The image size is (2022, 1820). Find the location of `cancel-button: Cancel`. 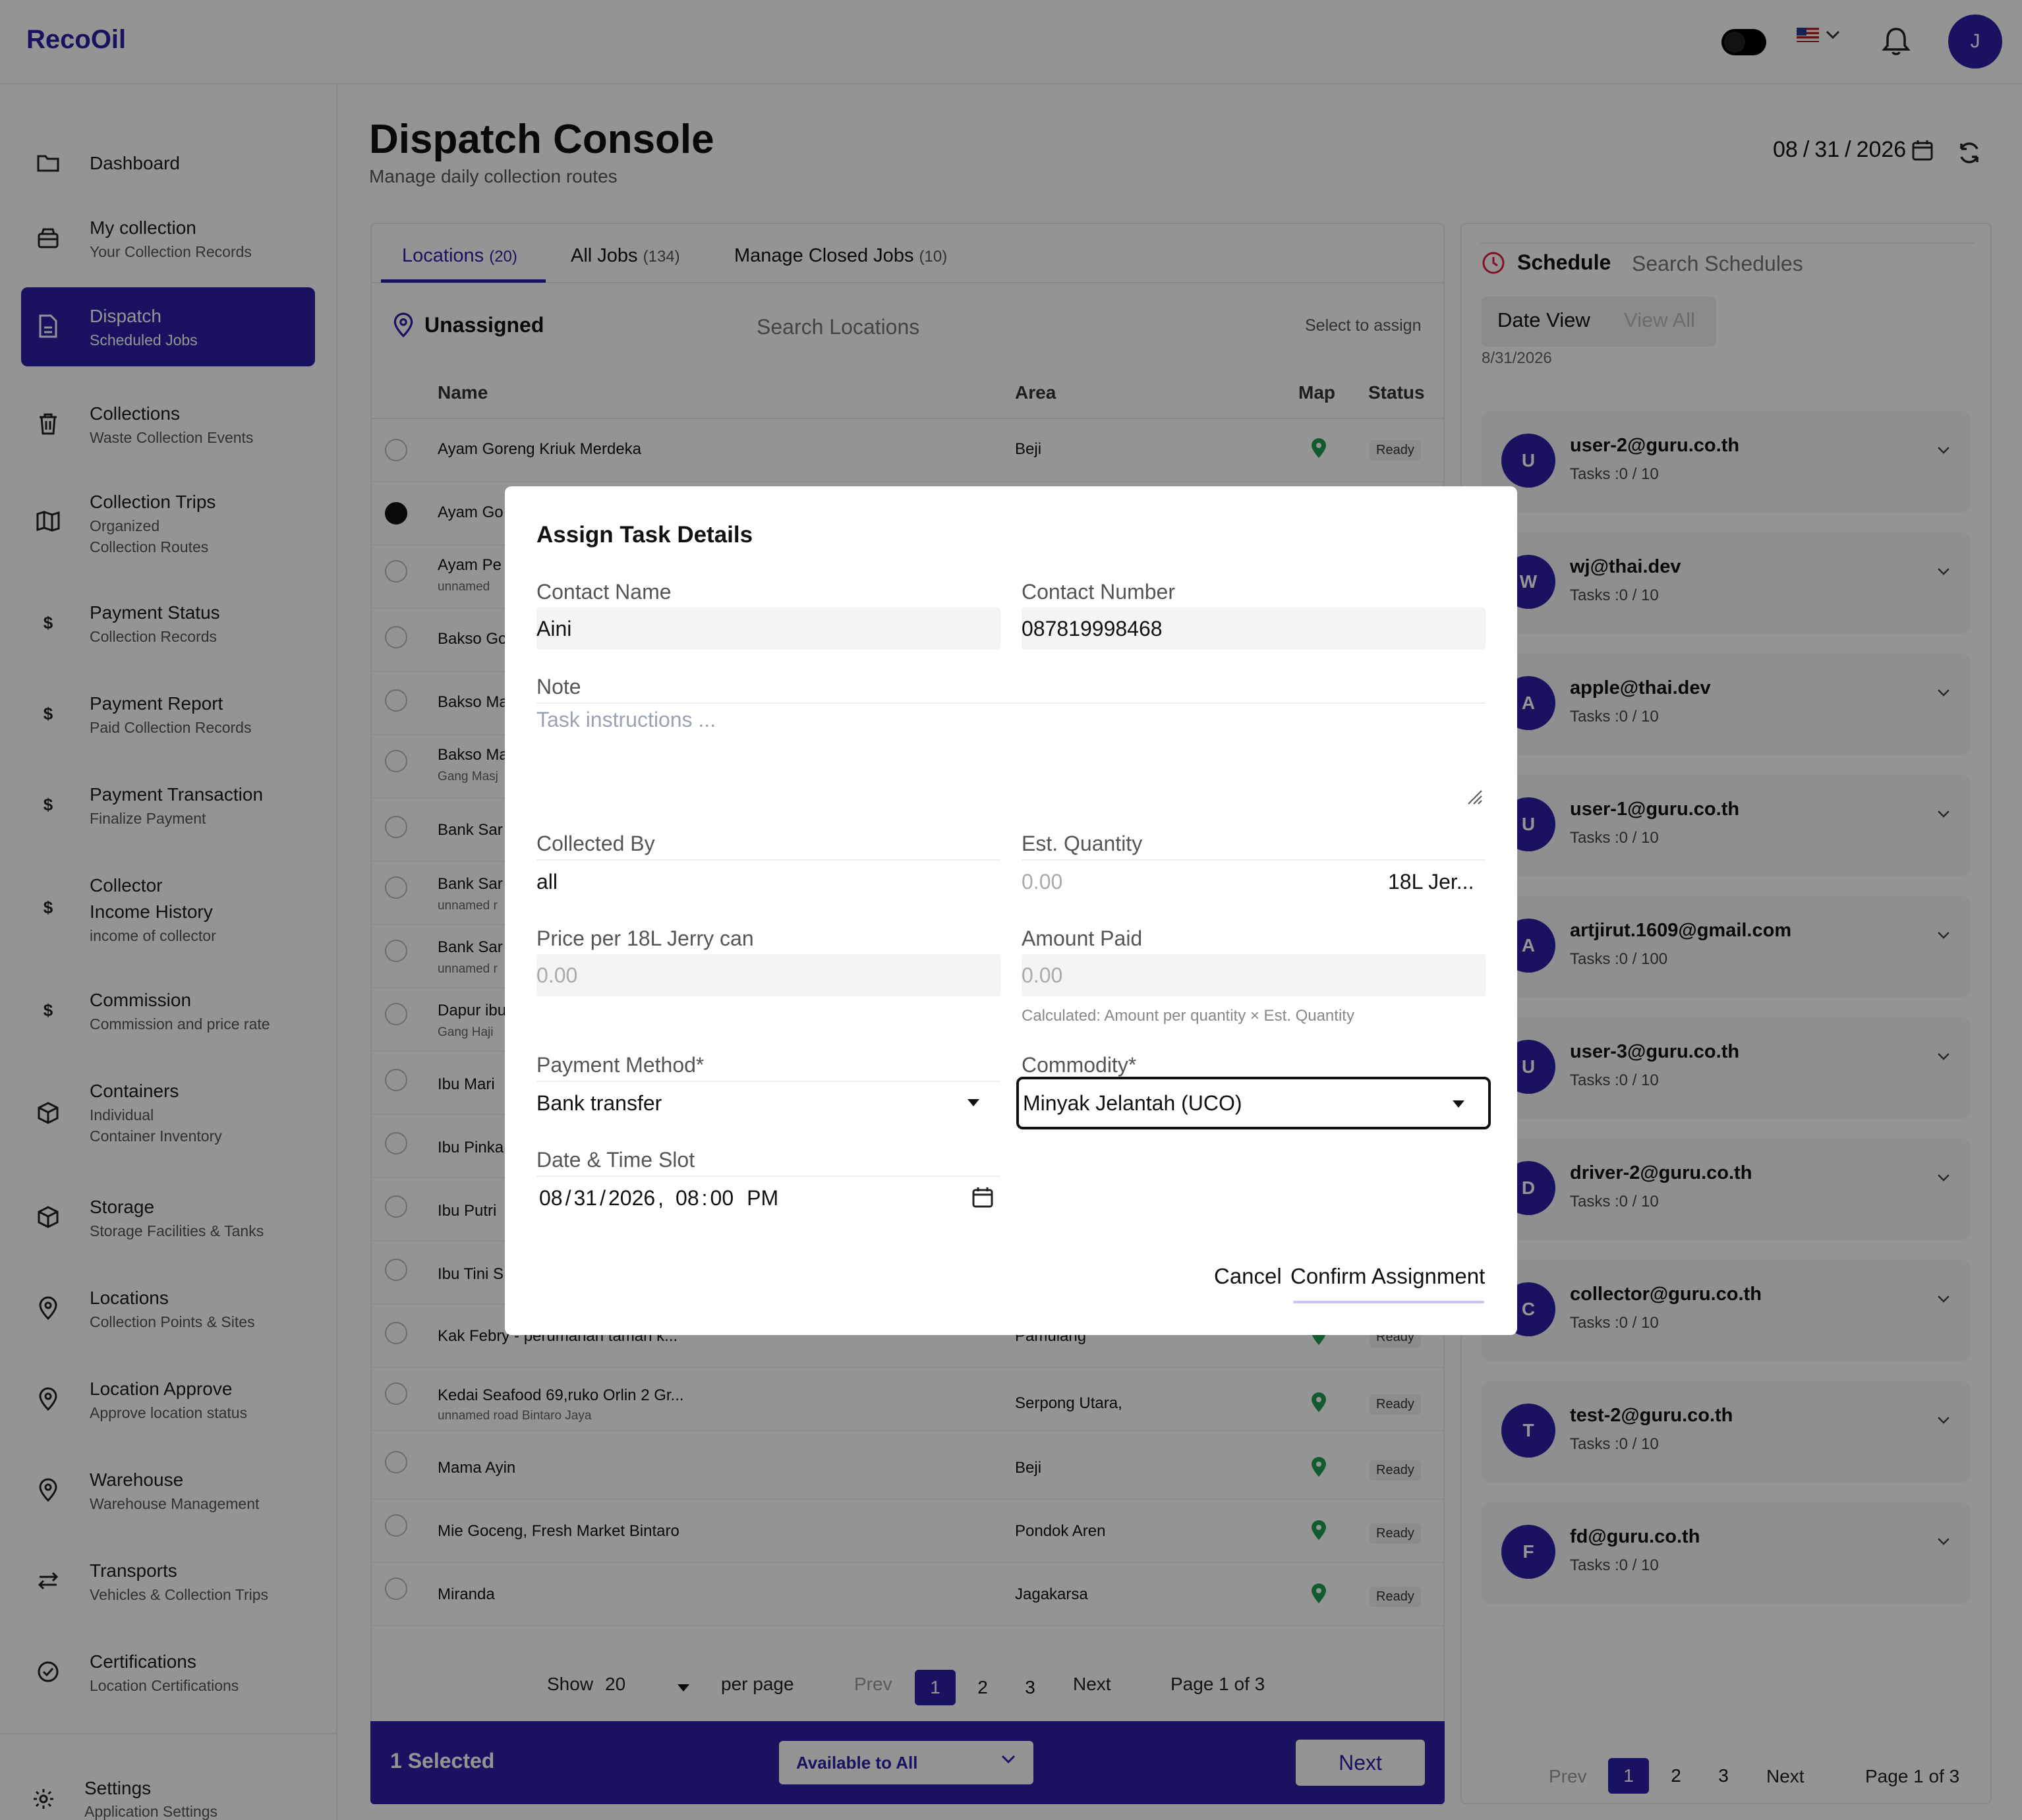

cancel-button: Cancel is located at coordinates (1248, 1276).